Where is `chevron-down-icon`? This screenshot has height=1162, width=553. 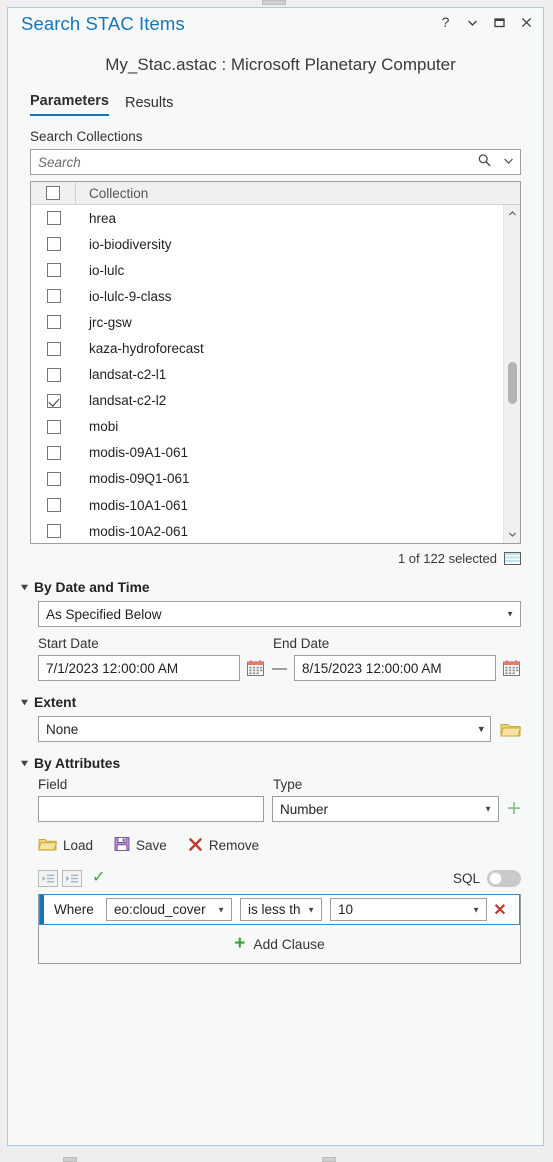
chevron-down-icon is located at coordinates (472, 22).